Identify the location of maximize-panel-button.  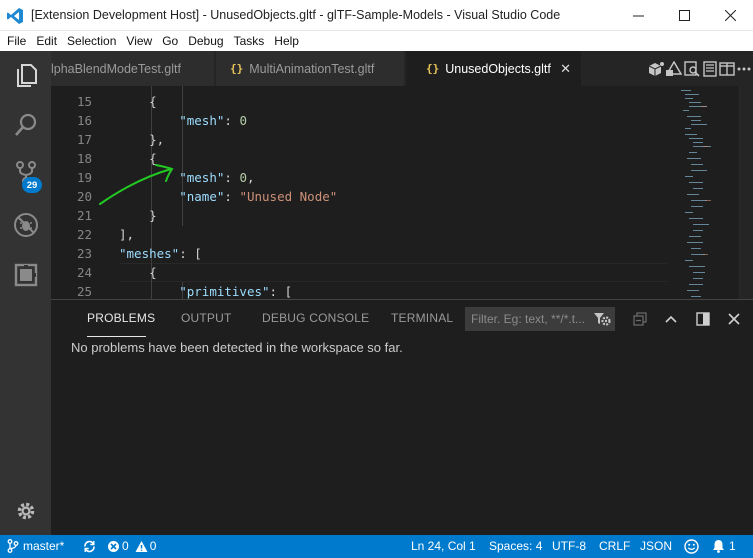
(671, 319).